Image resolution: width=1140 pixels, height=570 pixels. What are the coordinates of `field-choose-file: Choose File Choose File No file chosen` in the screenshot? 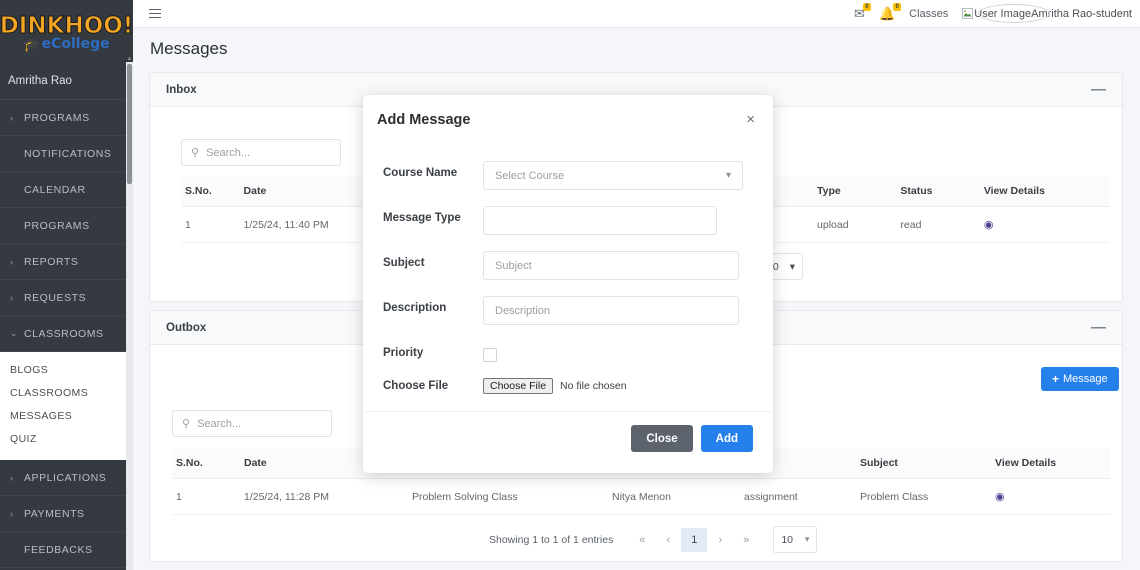 It's located at (563, 384).